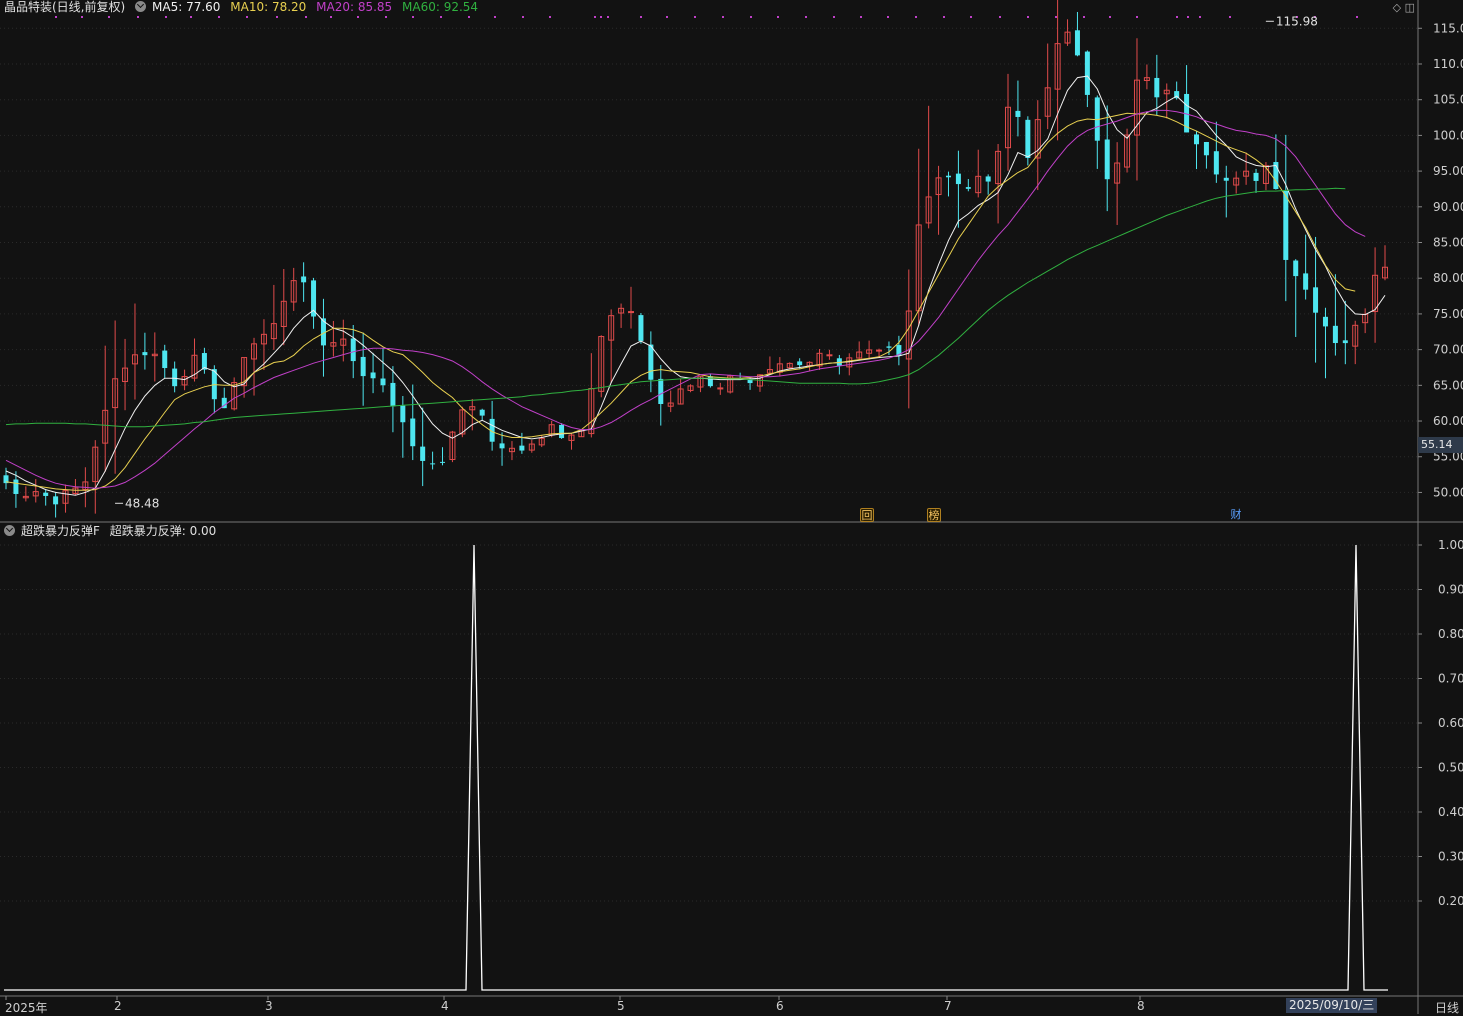 This screenshot has width=1463, height=1016. I want to click on indicator-name: 超跌暴力反弹F, so click(60, 531).